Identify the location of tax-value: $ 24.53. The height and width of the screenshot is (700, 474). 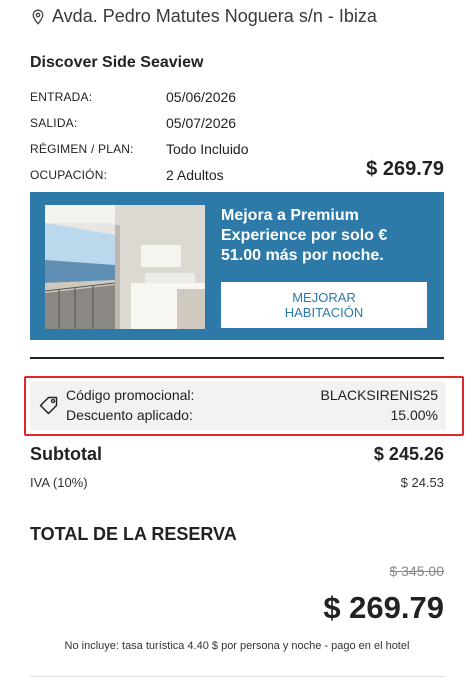
(422, 482).